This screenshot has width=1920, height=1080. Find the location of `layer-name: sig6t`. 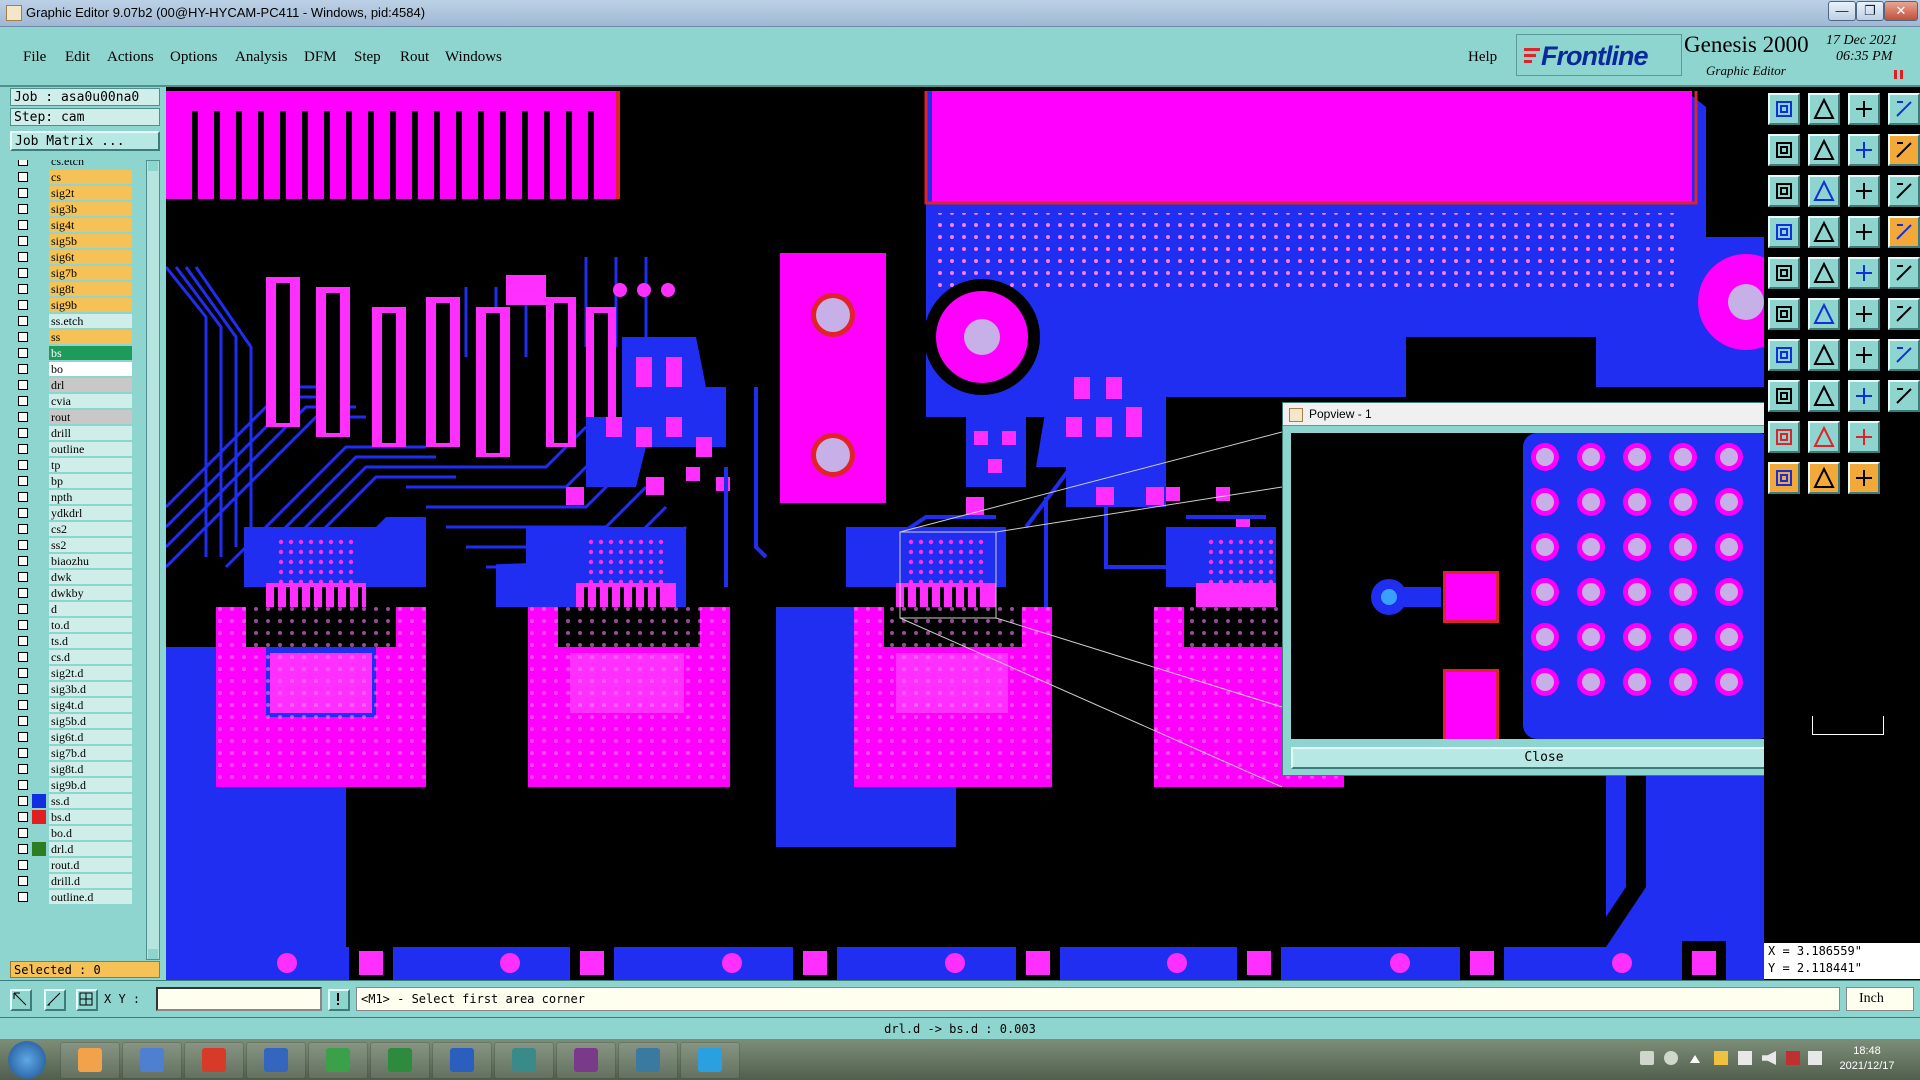

layer-name: sig6t is located at coordinates (90, 257).